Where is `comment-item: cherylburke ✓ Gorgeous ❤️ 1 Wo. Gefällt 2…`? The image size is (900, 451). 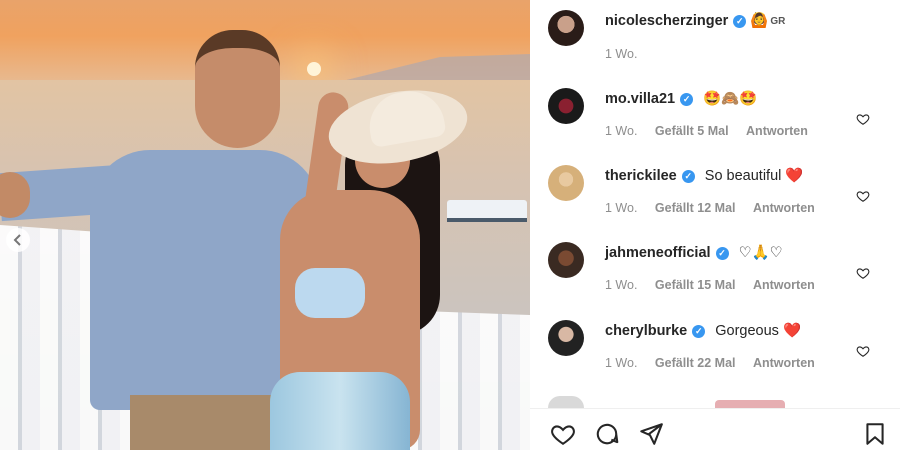 comment-item: cherylburke ✓ Gorgeous ❤️ 1 Wo. Gefällt 2… is located at coordinates (715, 349).